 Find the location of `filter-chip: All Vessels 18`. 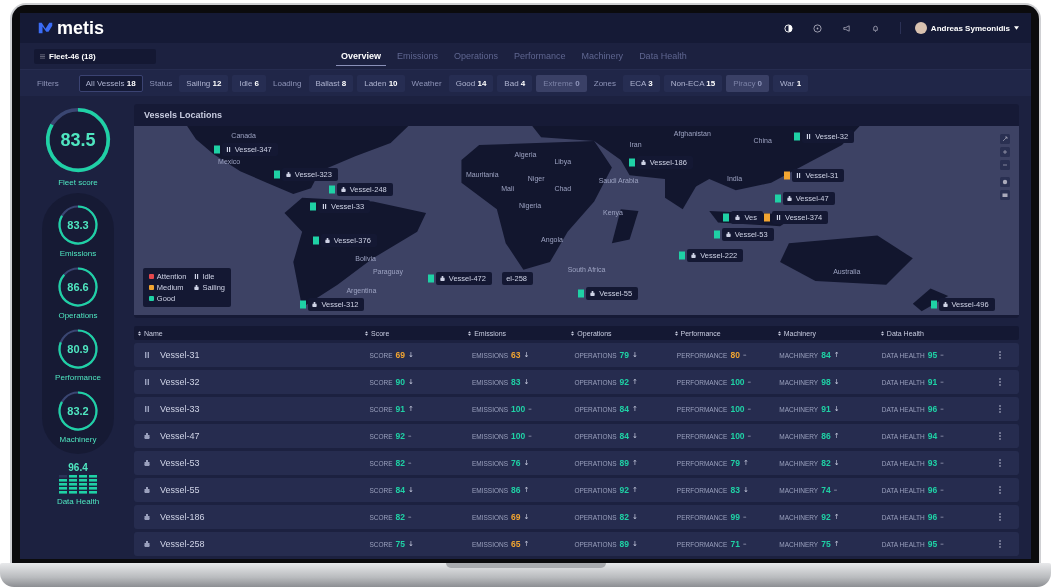

filter-chip: All Vessels 18 is located at coordinates (110, 83).